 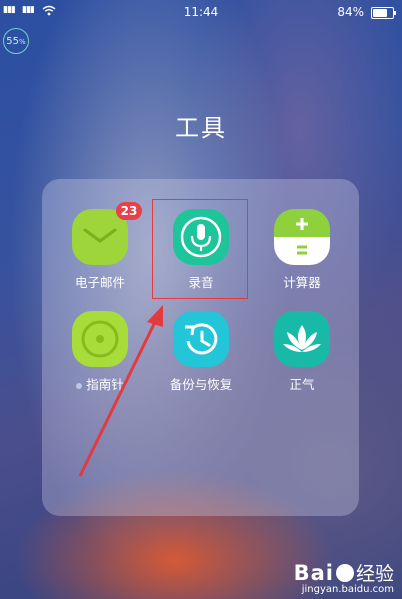 What do you see at coordinates (313, 573) in the screenshot?
I see `watermark-brand: Bai` at bounding box center [313, 573].